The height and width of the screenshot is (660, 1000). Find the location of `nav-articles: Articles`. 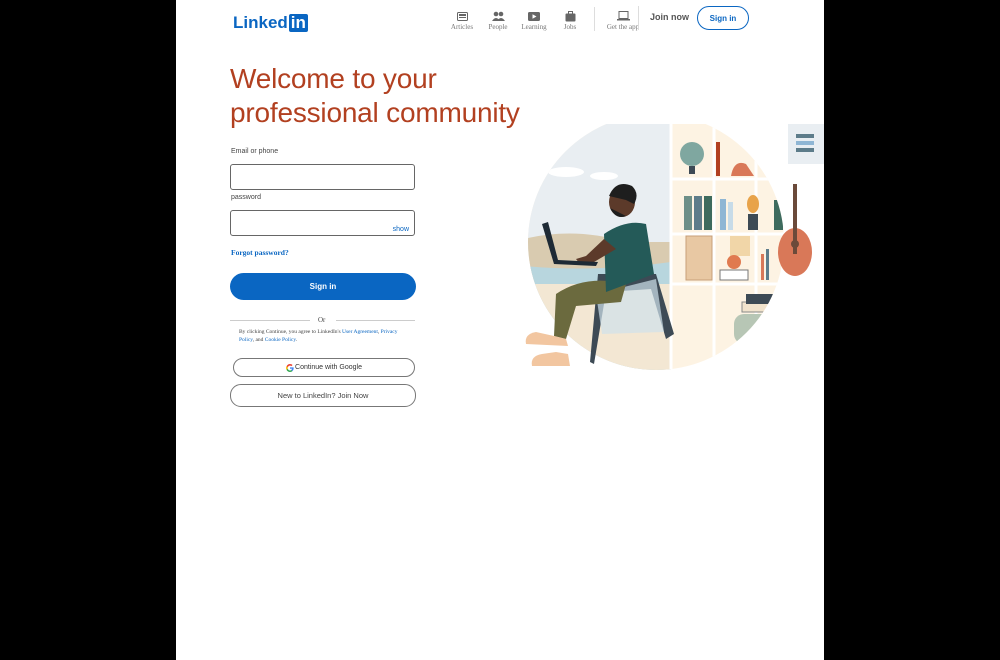

nav-articles: Articles is located at coordinates (462, 20).